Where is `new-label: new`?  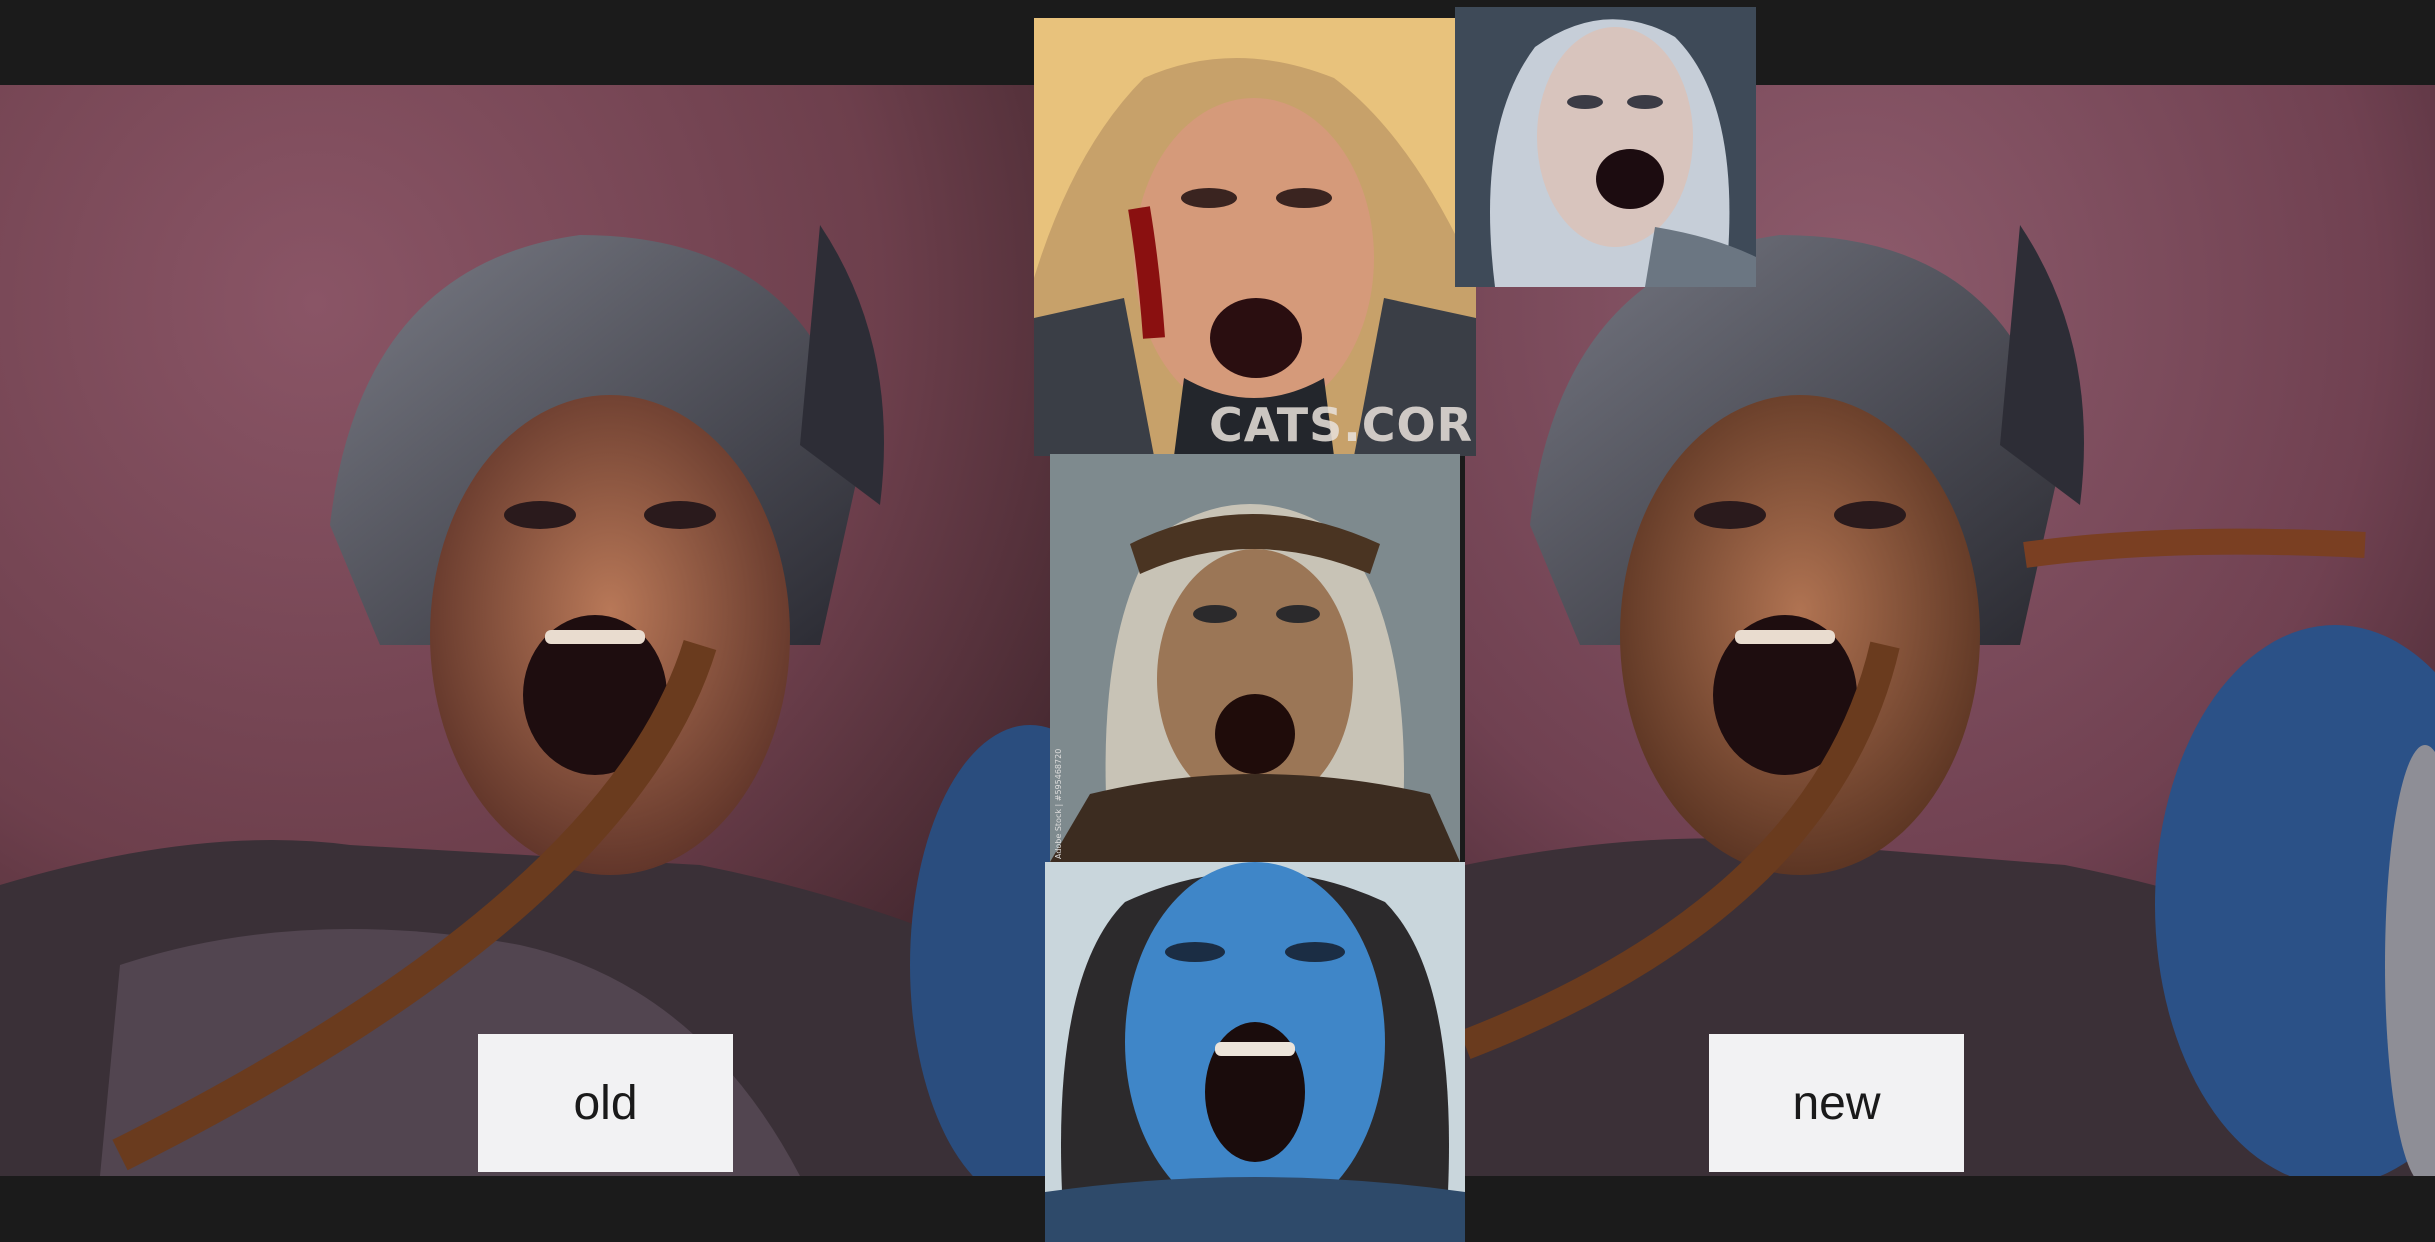
new-label: new is located at coordinates (1836, 1103).